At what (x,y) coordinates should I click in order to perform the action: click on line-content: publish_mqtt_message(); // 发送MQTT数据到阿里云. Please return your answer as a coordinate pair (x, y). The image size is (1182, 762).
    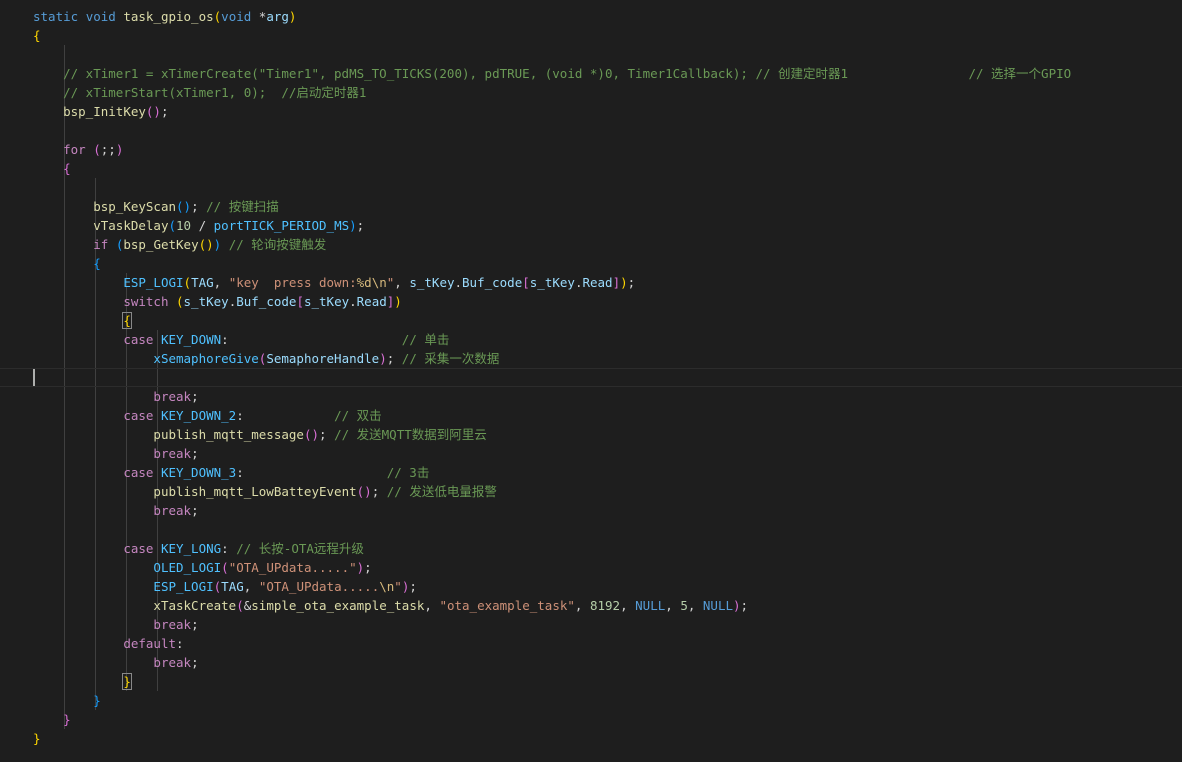
    Looking at the image, I should click on (259, 434).